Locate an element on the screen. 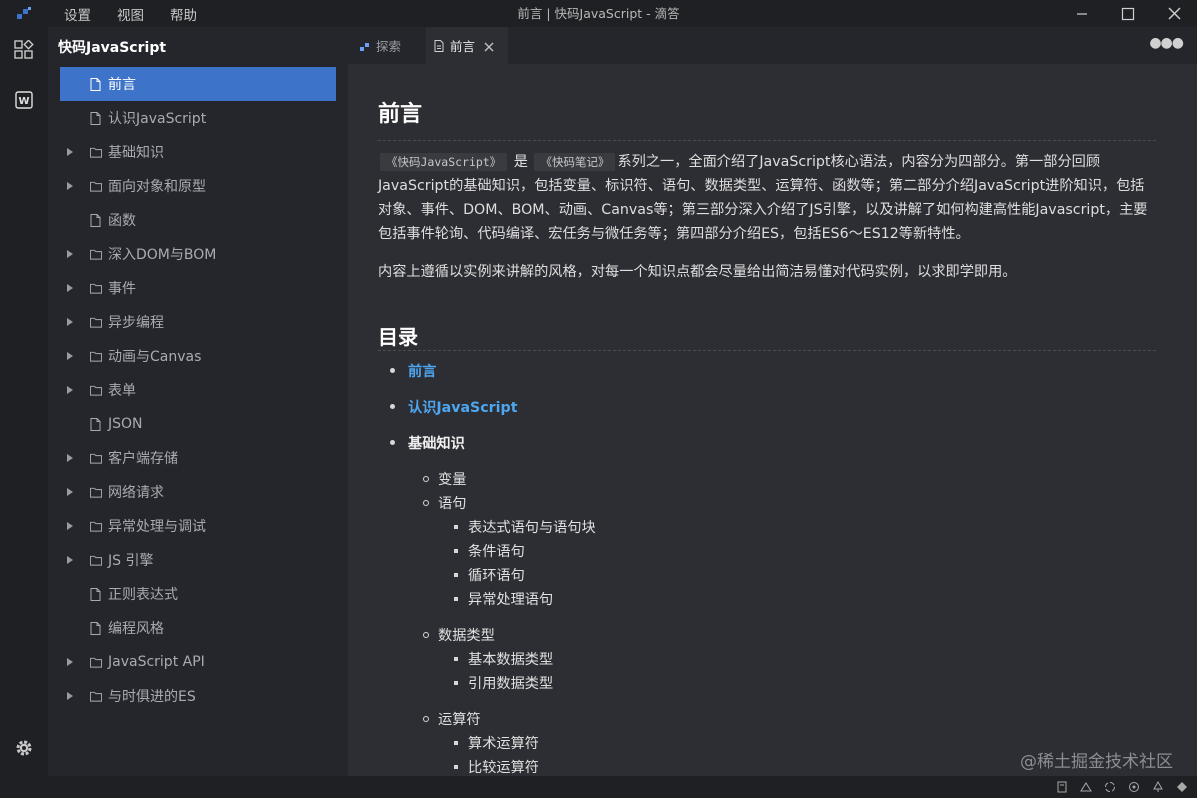  workspace-activity-button: W is located at coordinates (24, 102).